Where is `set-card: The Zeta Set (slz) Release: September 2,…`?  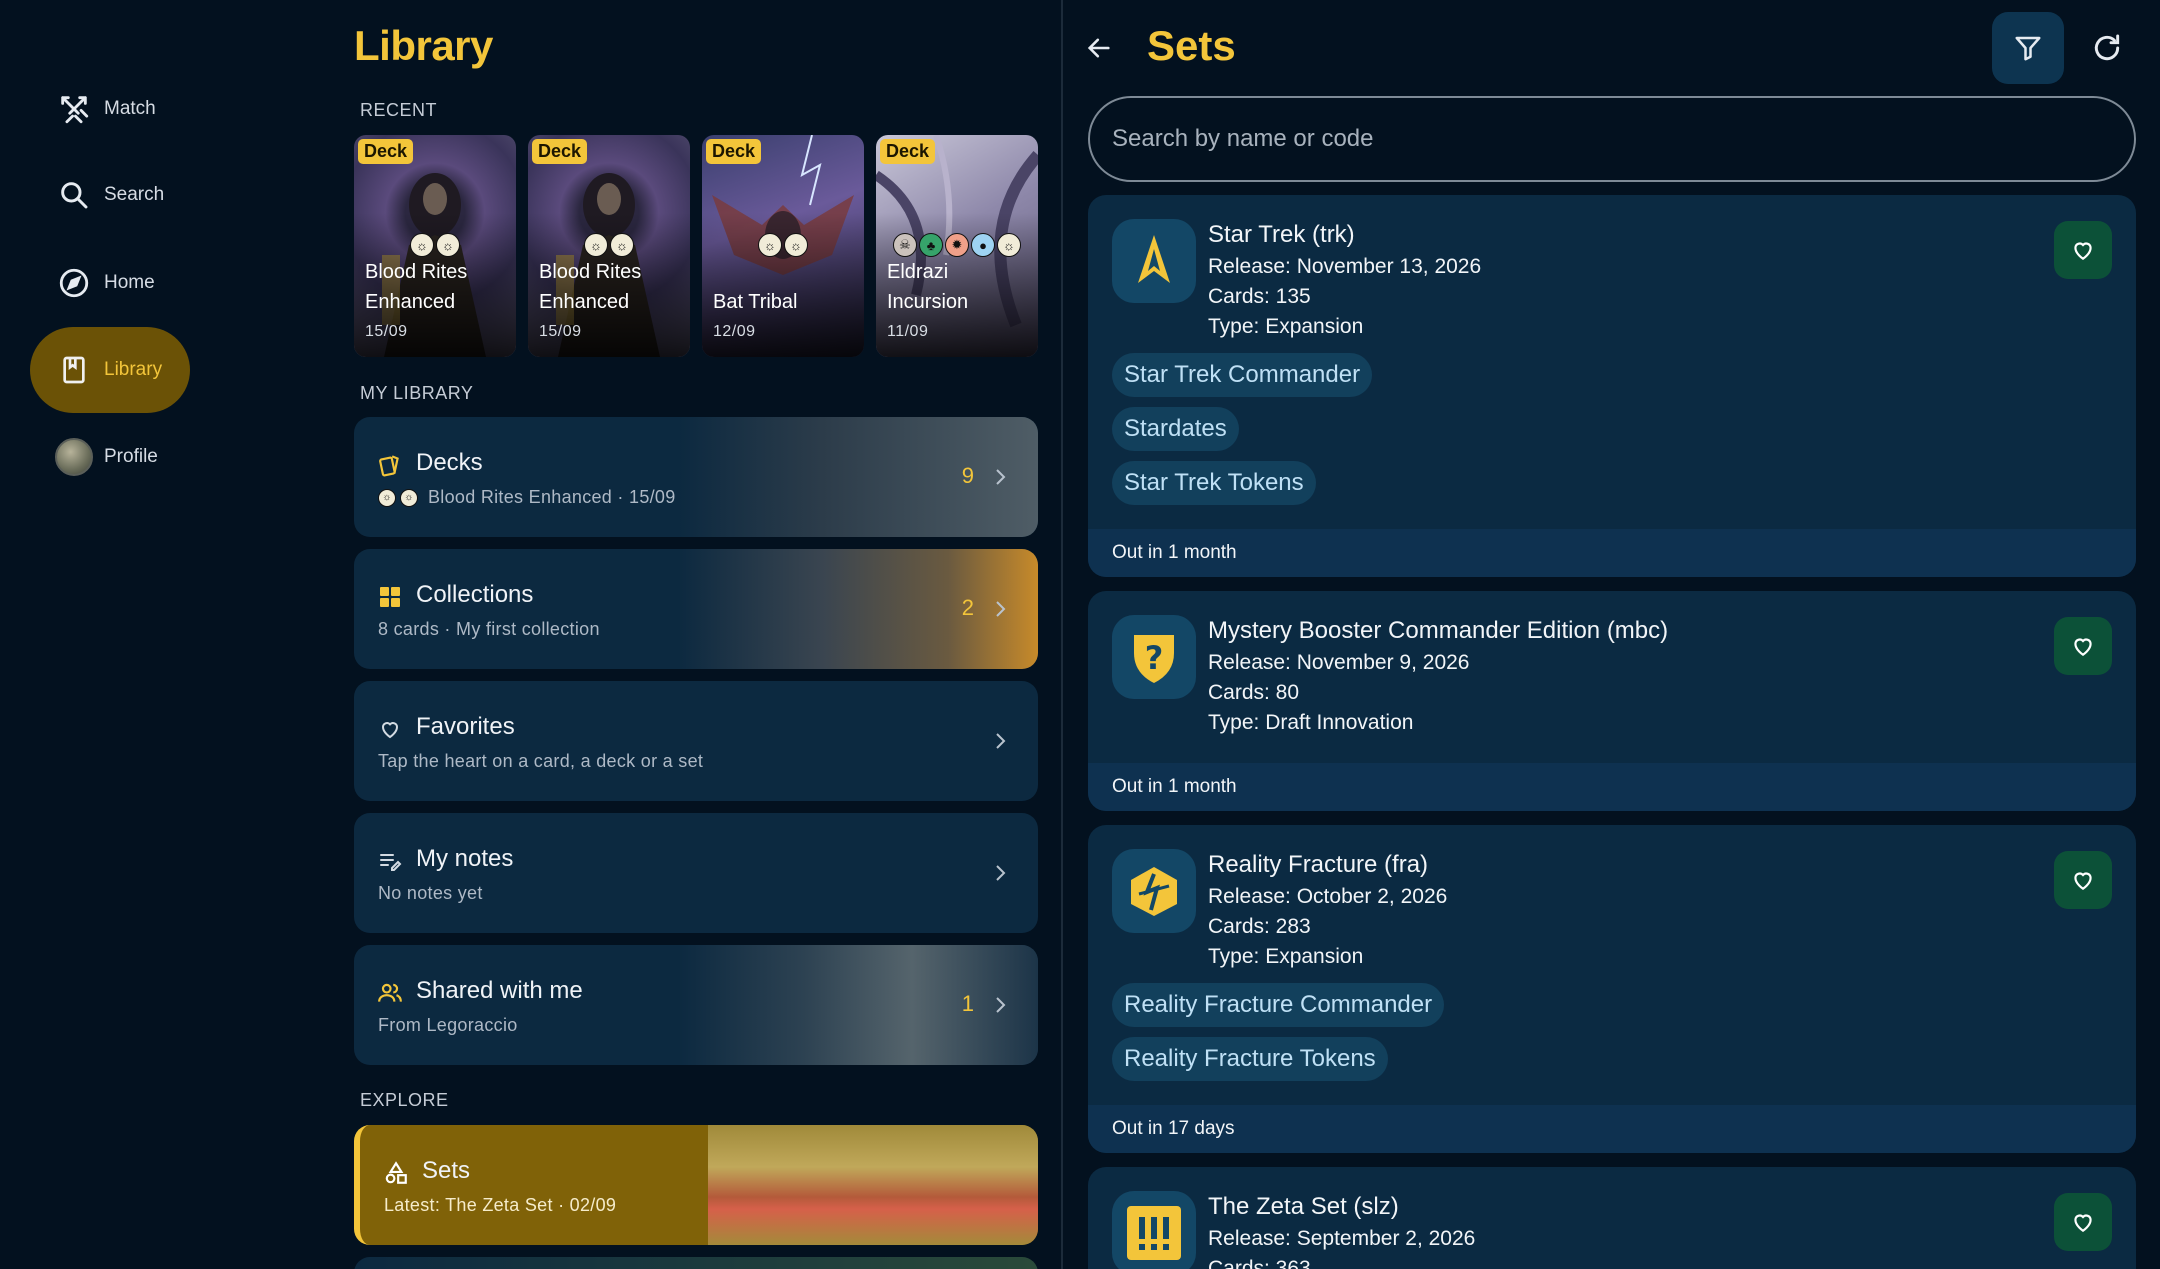 set-card: The Zeta Set (slz) Release: September 2,… is located at coordinates (1612, 1218).